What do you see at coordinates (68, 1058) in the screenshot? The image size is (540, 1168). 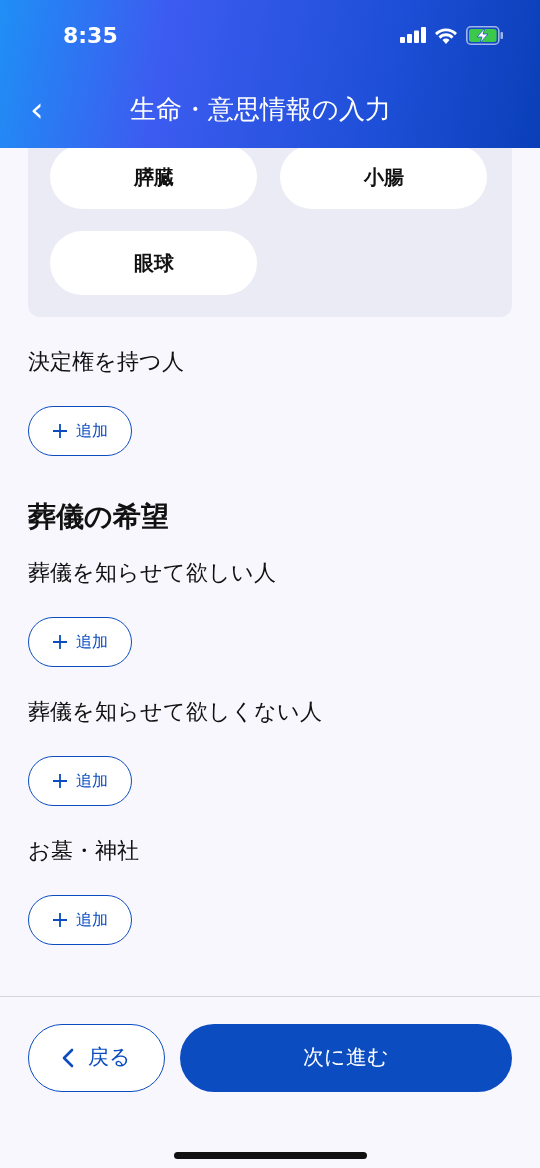 I see `chevron-left-icon` at bounding box center [68, 1058].